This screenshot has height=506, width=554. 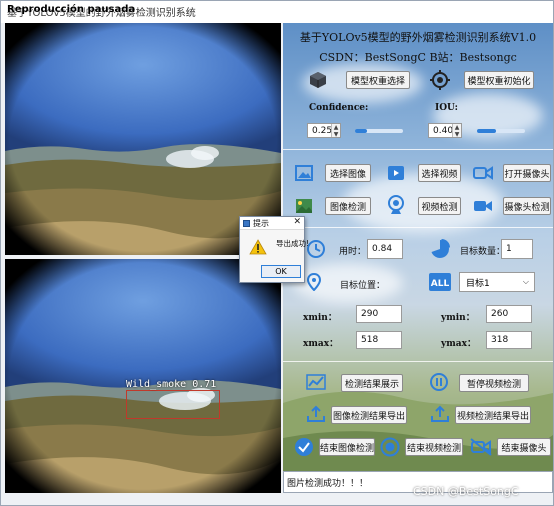 What do you see at coordinates (173, 404) in the screenshot?
I see `detection-box` at bounding box center [173, 404].